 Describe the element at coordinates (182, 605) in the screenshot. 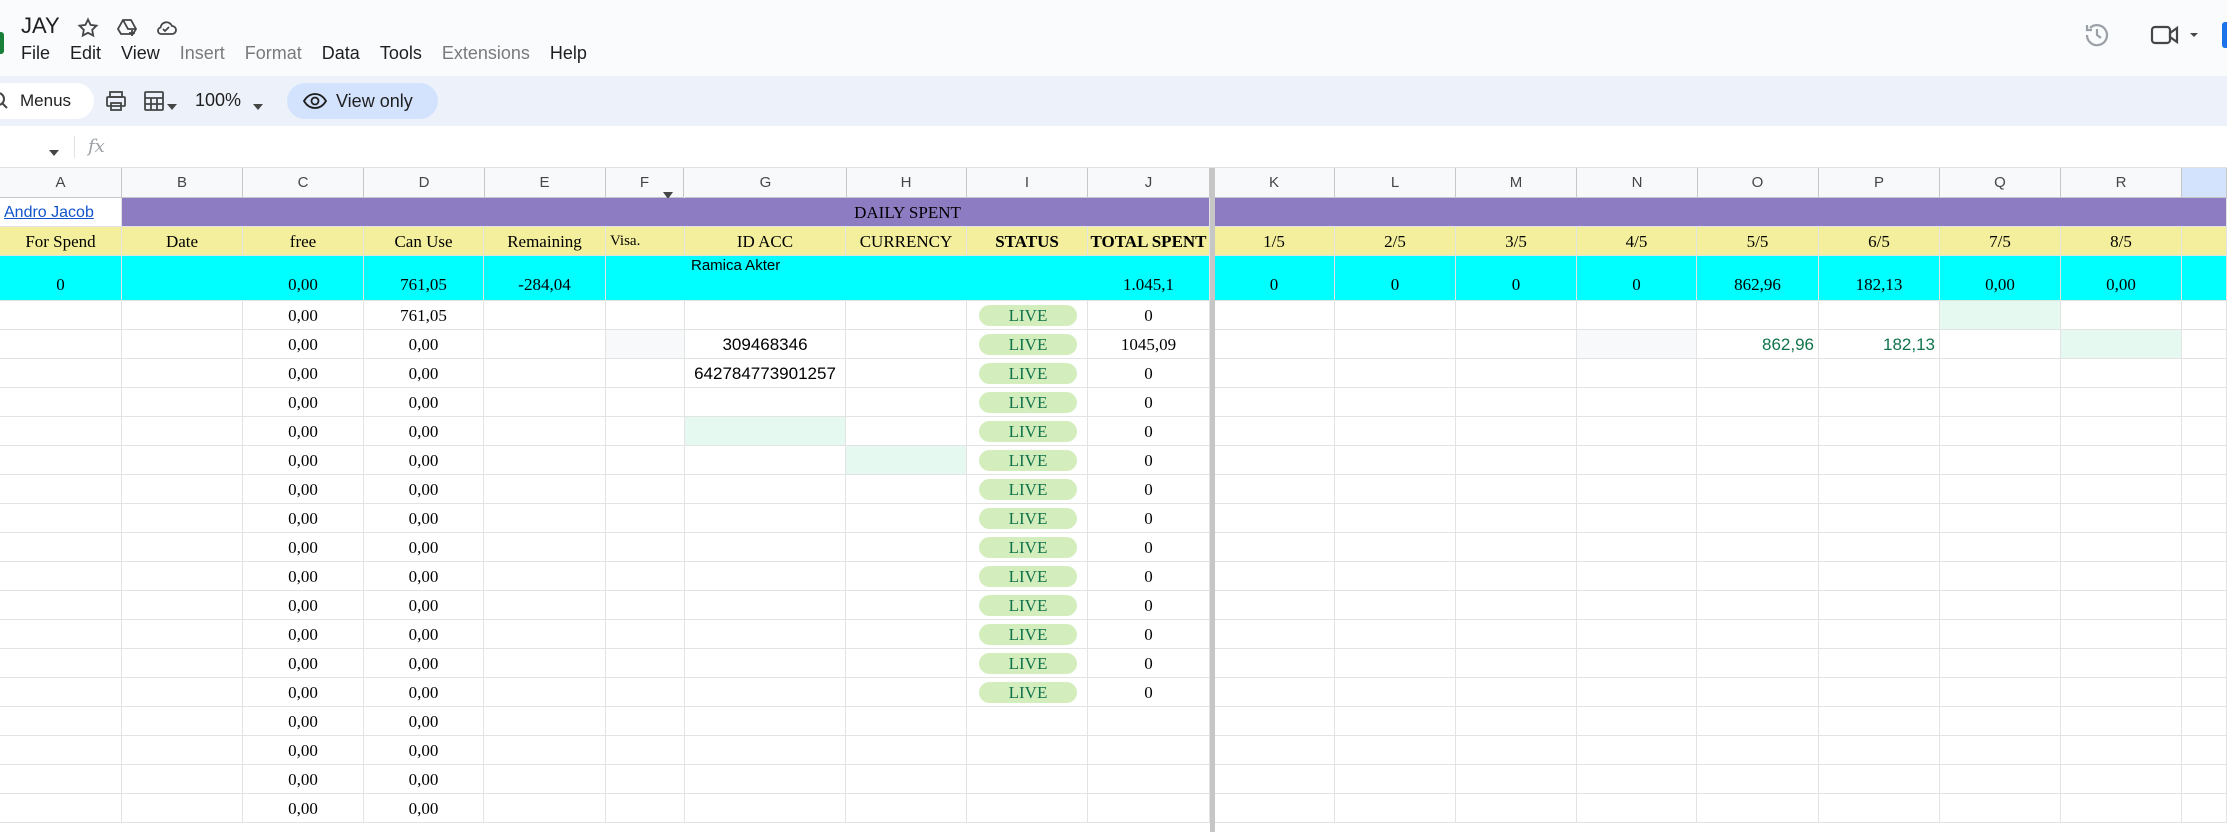

I see `cell-b14` at that location.